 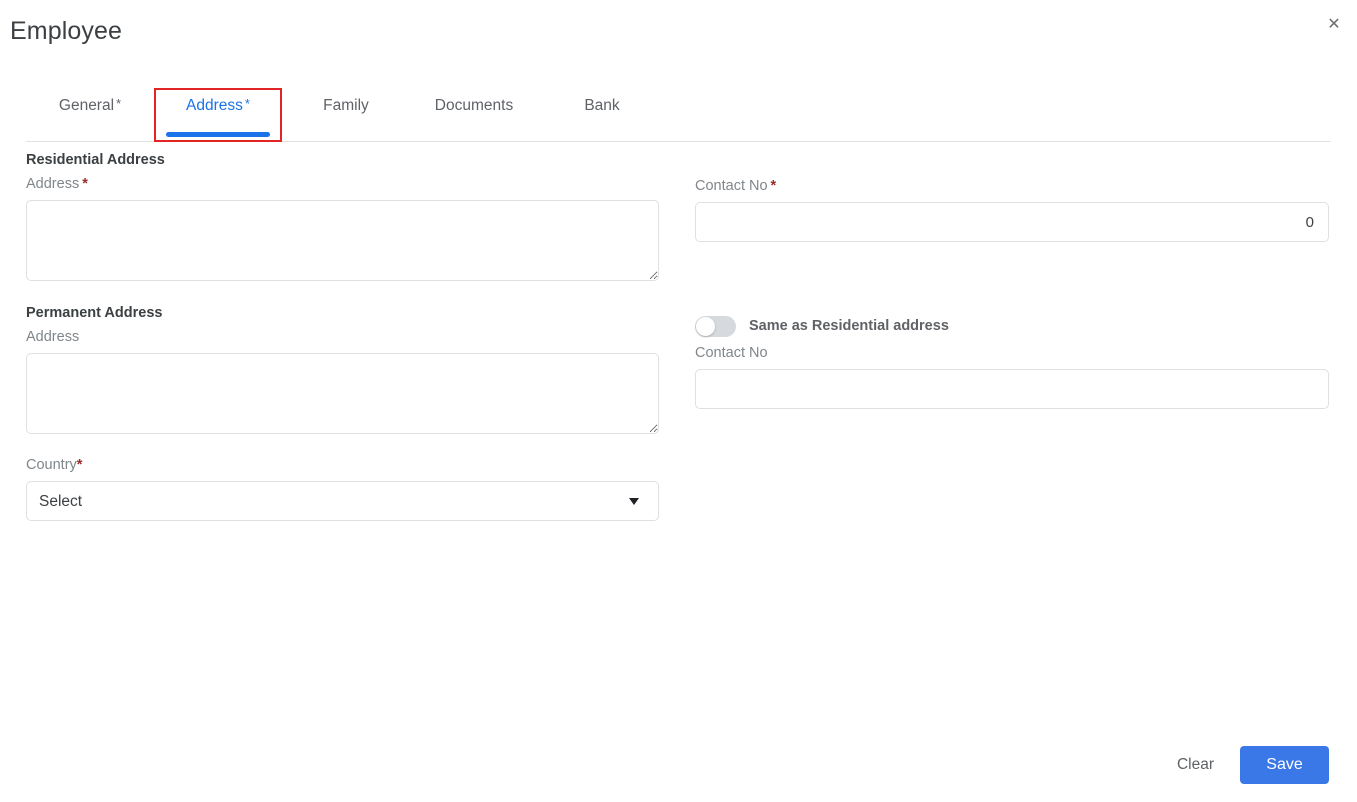 I want to click on tab-bank-label: Bank, so click(x=602, y=105).